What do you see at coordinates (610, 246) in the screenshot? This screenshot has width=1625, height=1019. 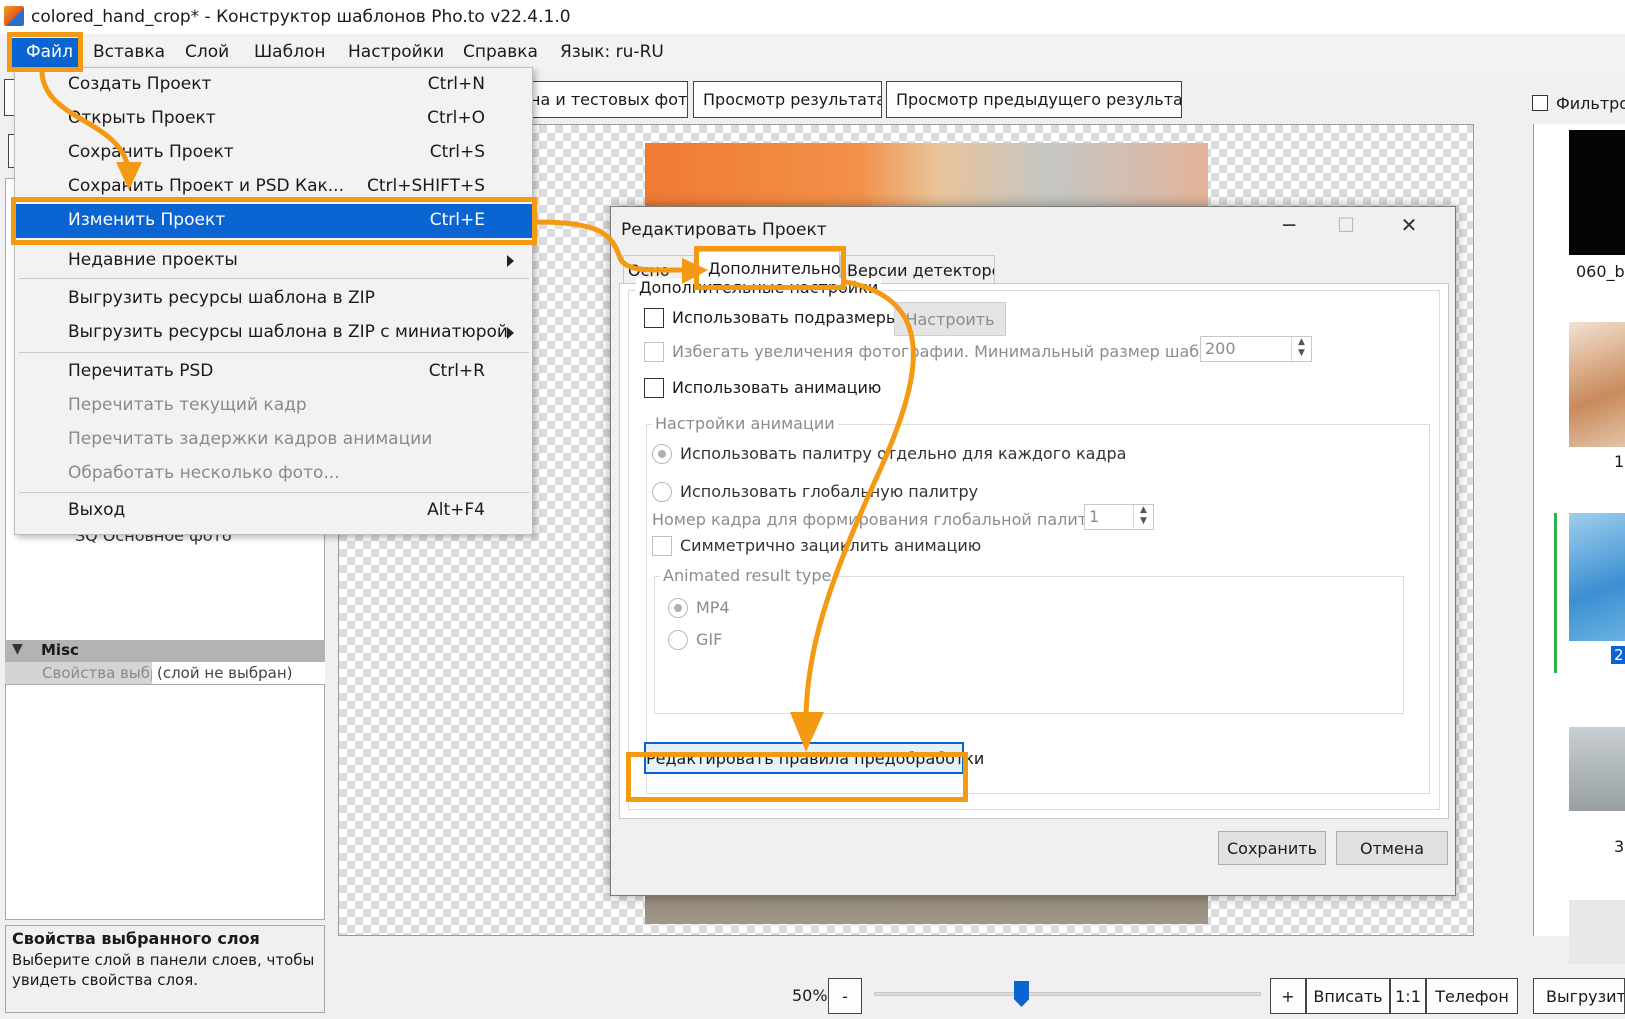 I see `arrow-edit-to-advanced-path` at bounding box center [610, 246].